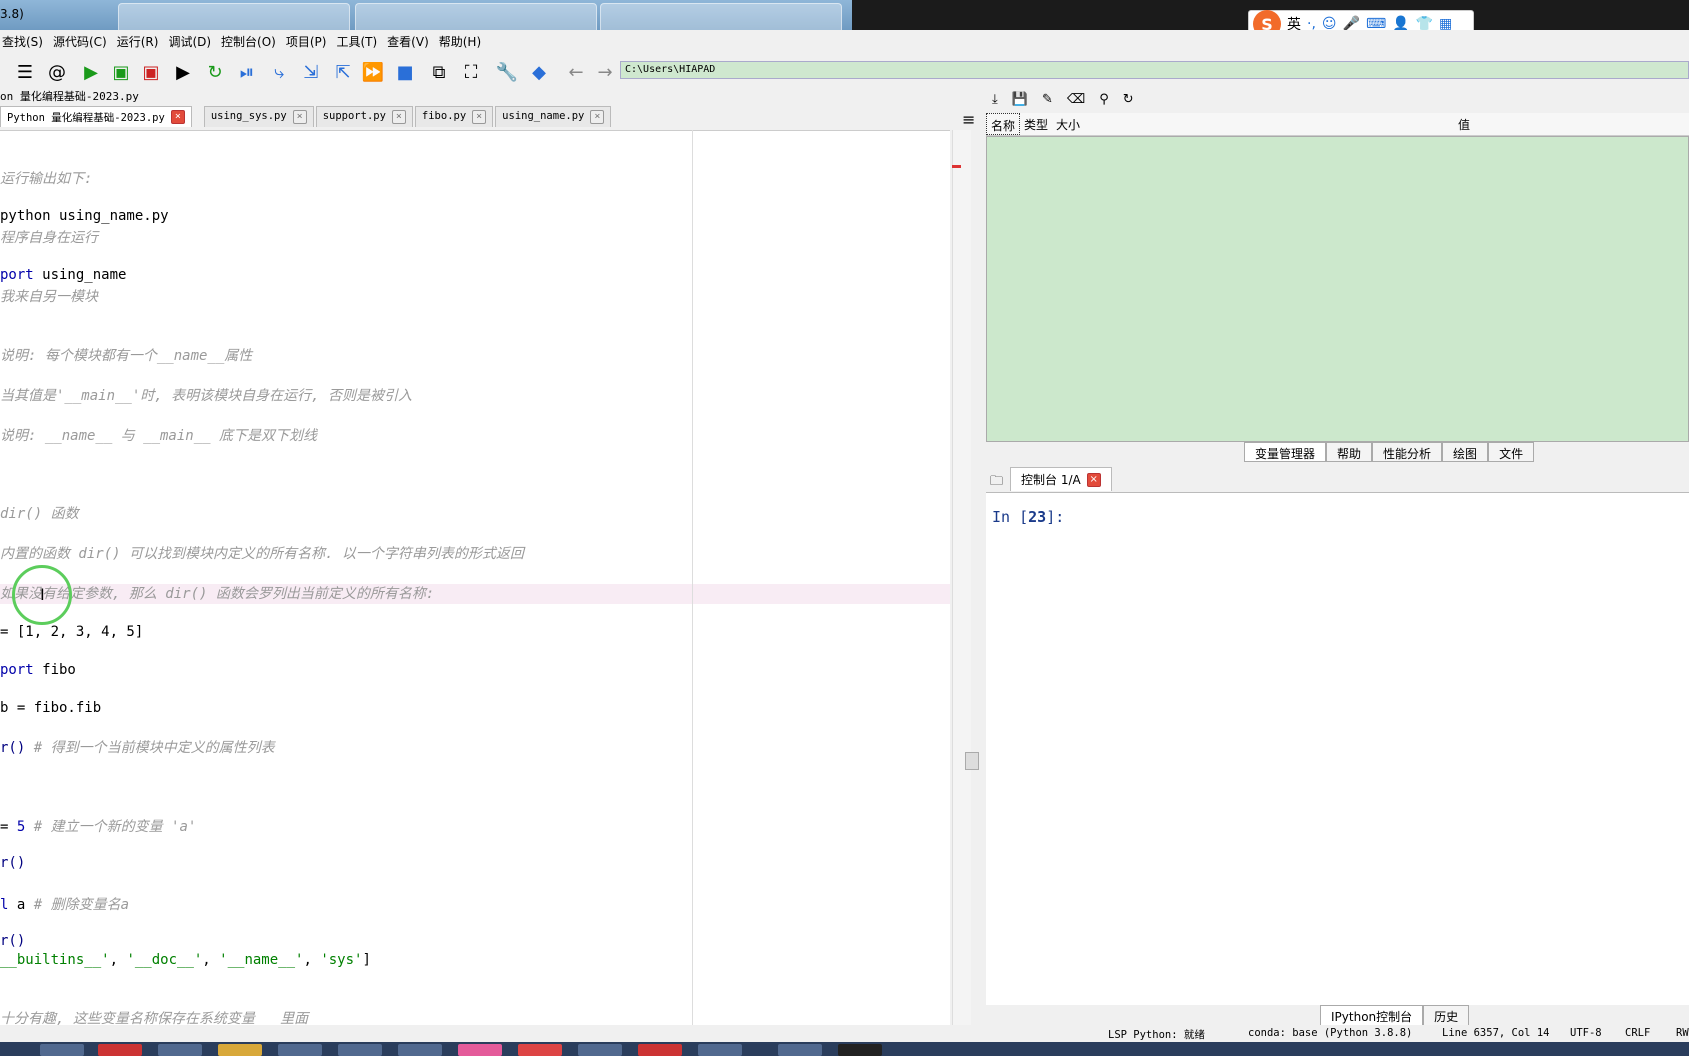  I want to click on run-cell-advance-icon: ▣, so click(151, 72).